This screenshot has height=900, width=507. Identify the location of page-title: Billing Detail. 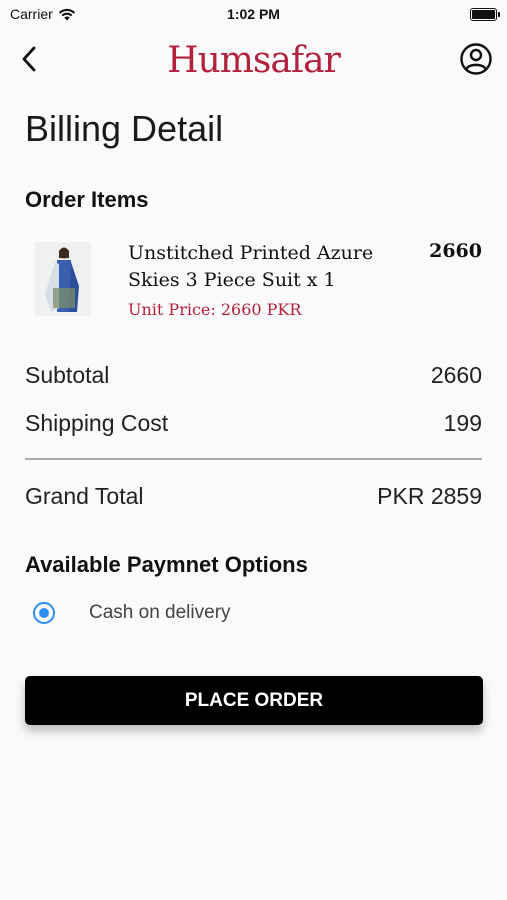
(124, 128).